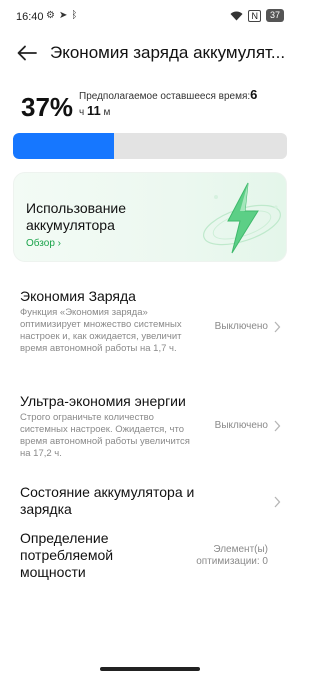 Image resolution: width=320 pixels, height=677 pixels. Describe the element at coordinates (274, 15) in the screenshot. I see `battery-status-icon: 37` at that location.